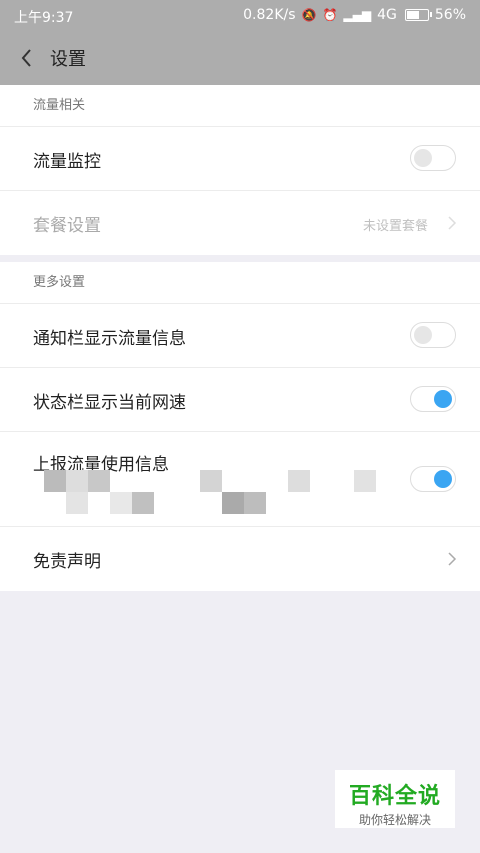 The width and height of the screenshot is (480, 853). I want to click on signal-icon: ▂▄▆, so click(357, 15).